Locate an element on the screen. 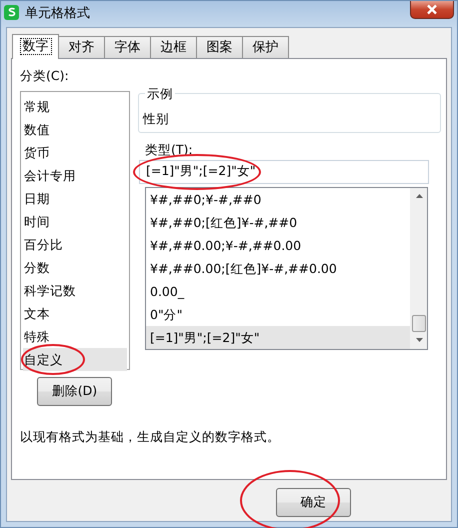 This screenshot has width=458, height=528. format-item: ¥#,##0;¥-#,##0 is located at coordinates (278, 199).